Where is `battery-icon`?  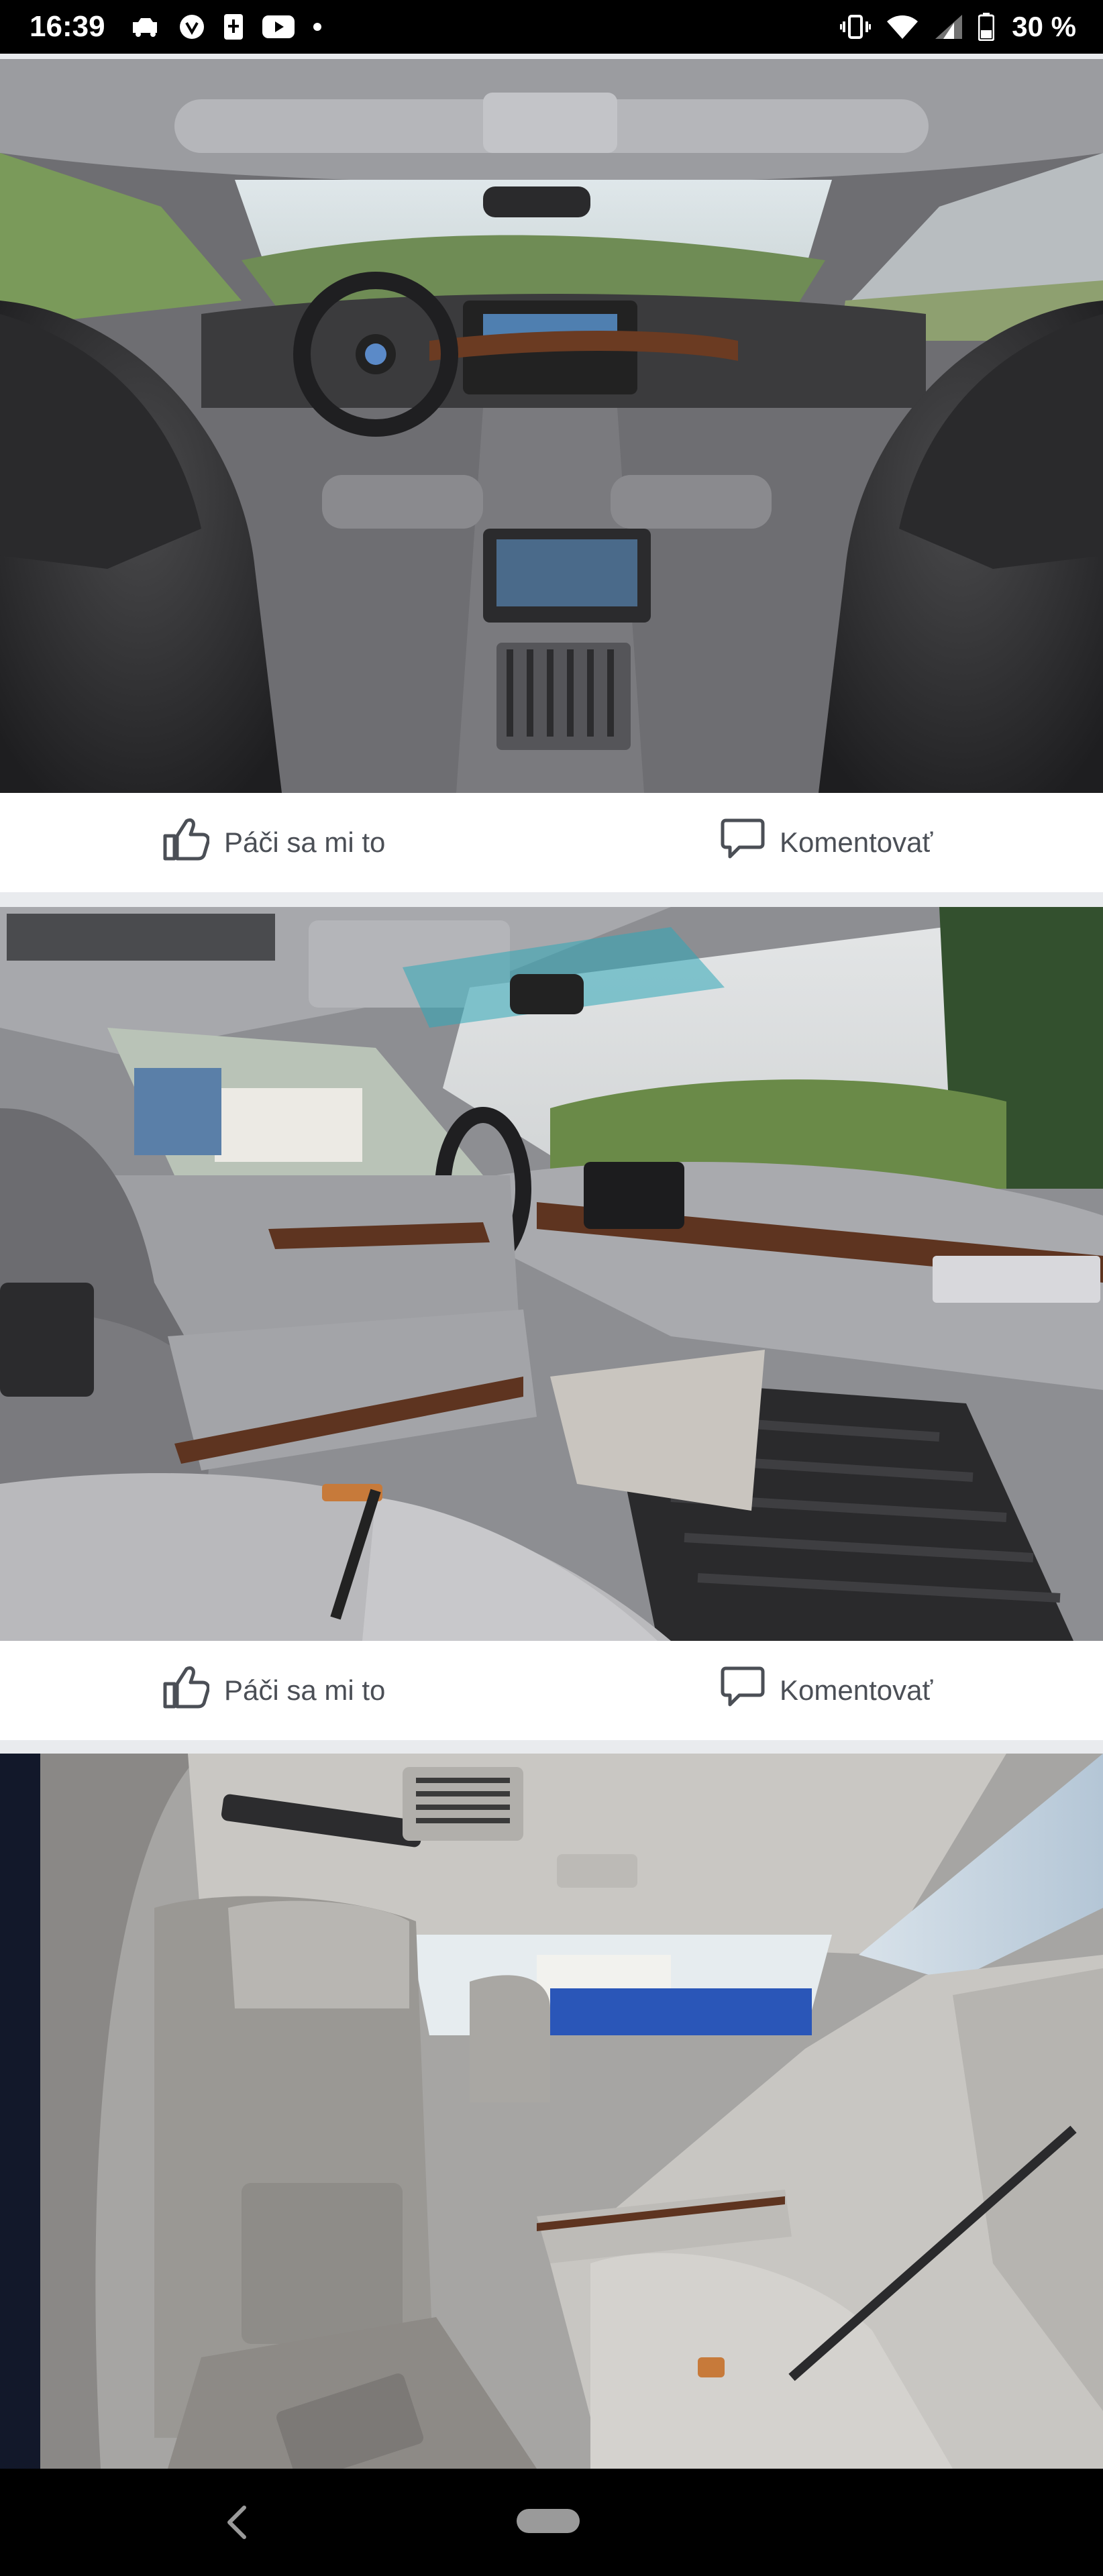 battery-icon is located at coordinates (986, 27).